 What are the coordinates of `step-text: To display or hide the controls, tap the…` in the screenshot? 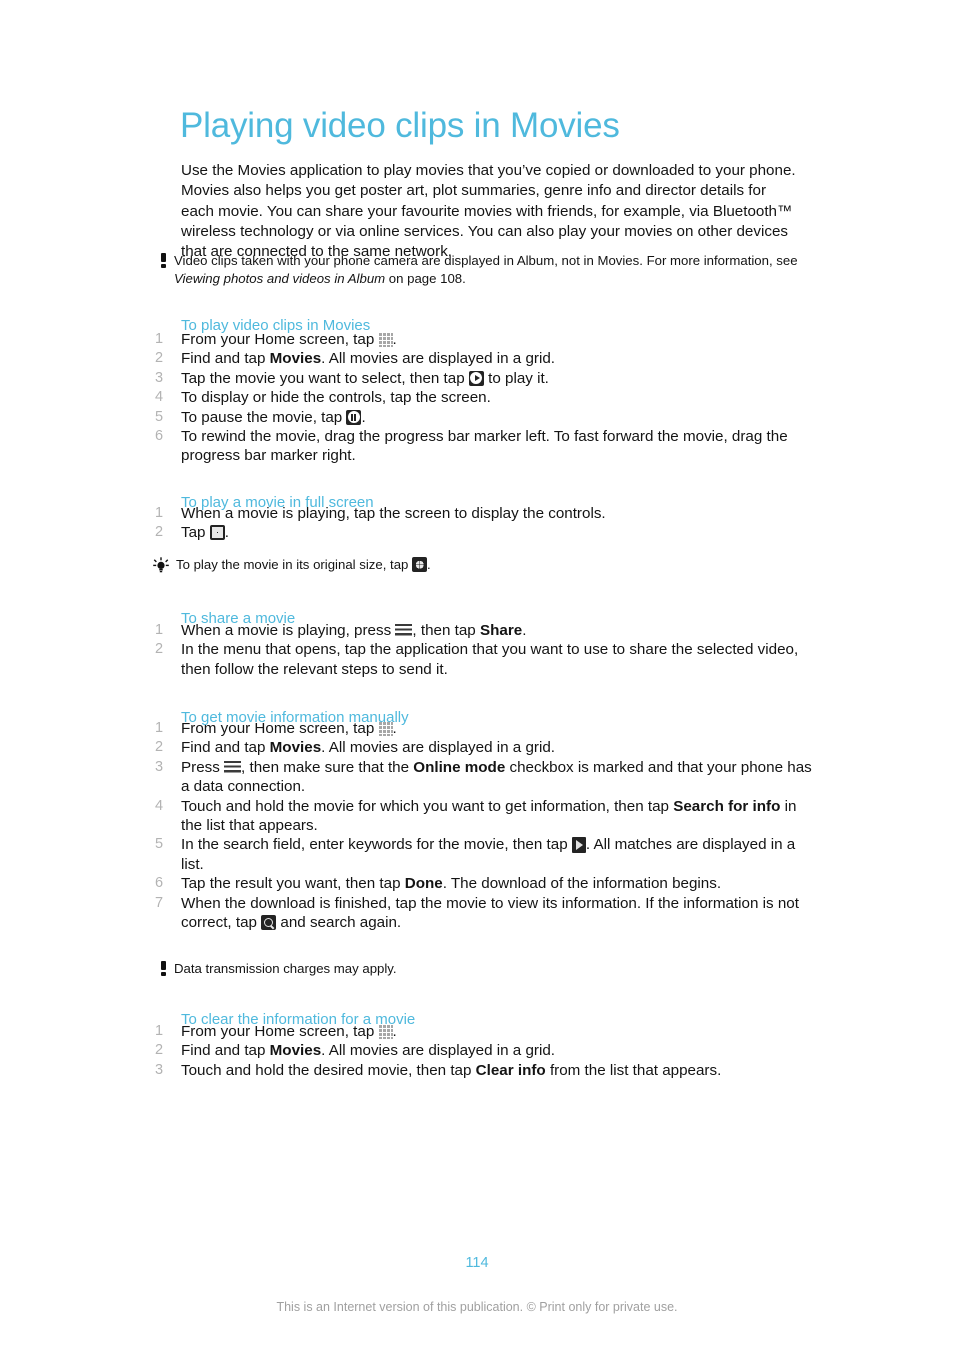 It's located at (336, 398).